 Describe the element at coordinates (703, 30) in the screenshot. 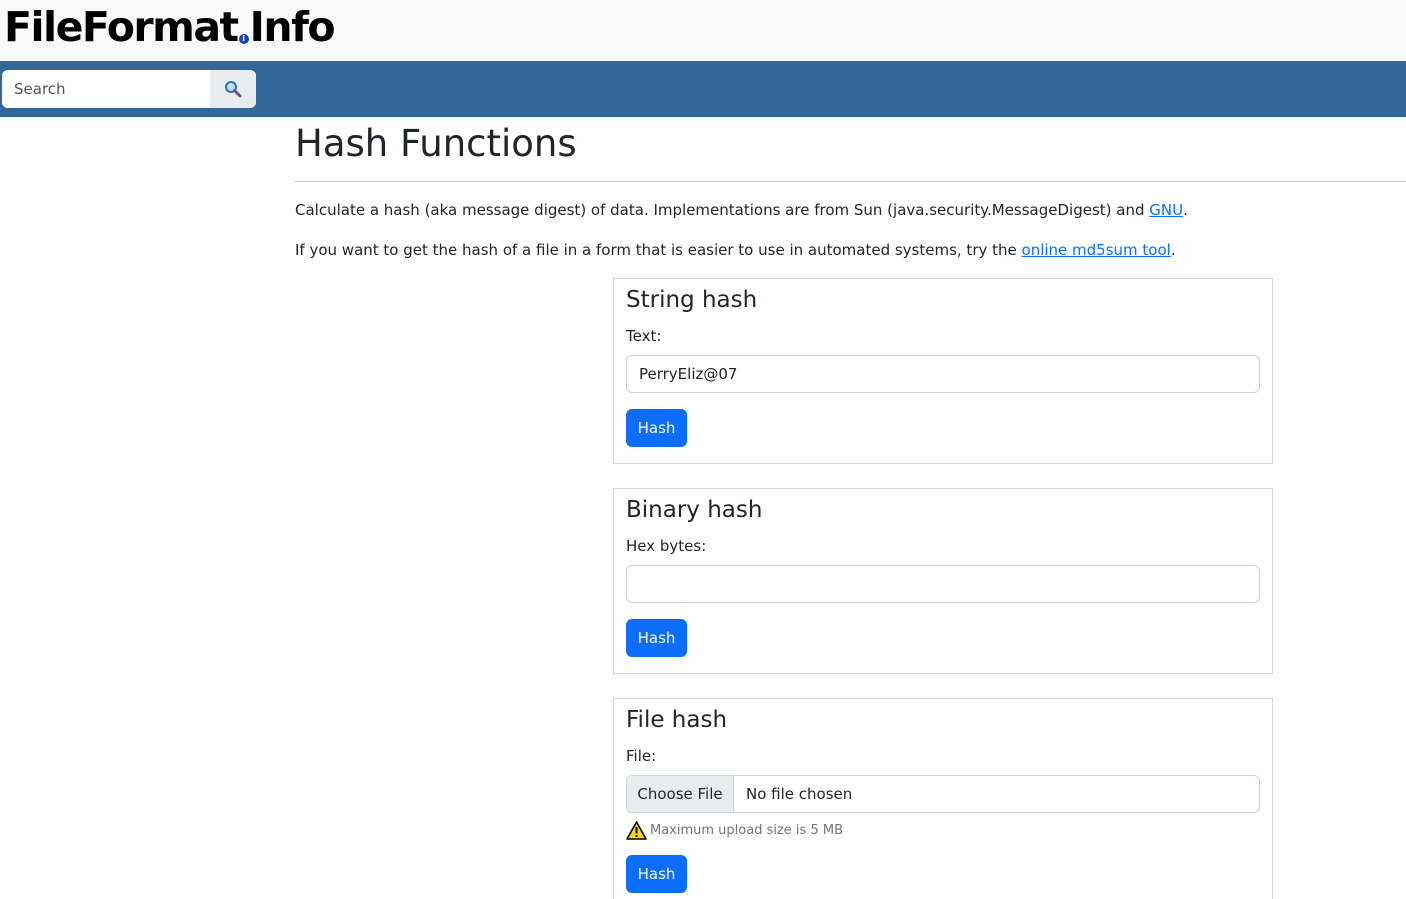

I see `site-header: FileFormat i Info` at that location.